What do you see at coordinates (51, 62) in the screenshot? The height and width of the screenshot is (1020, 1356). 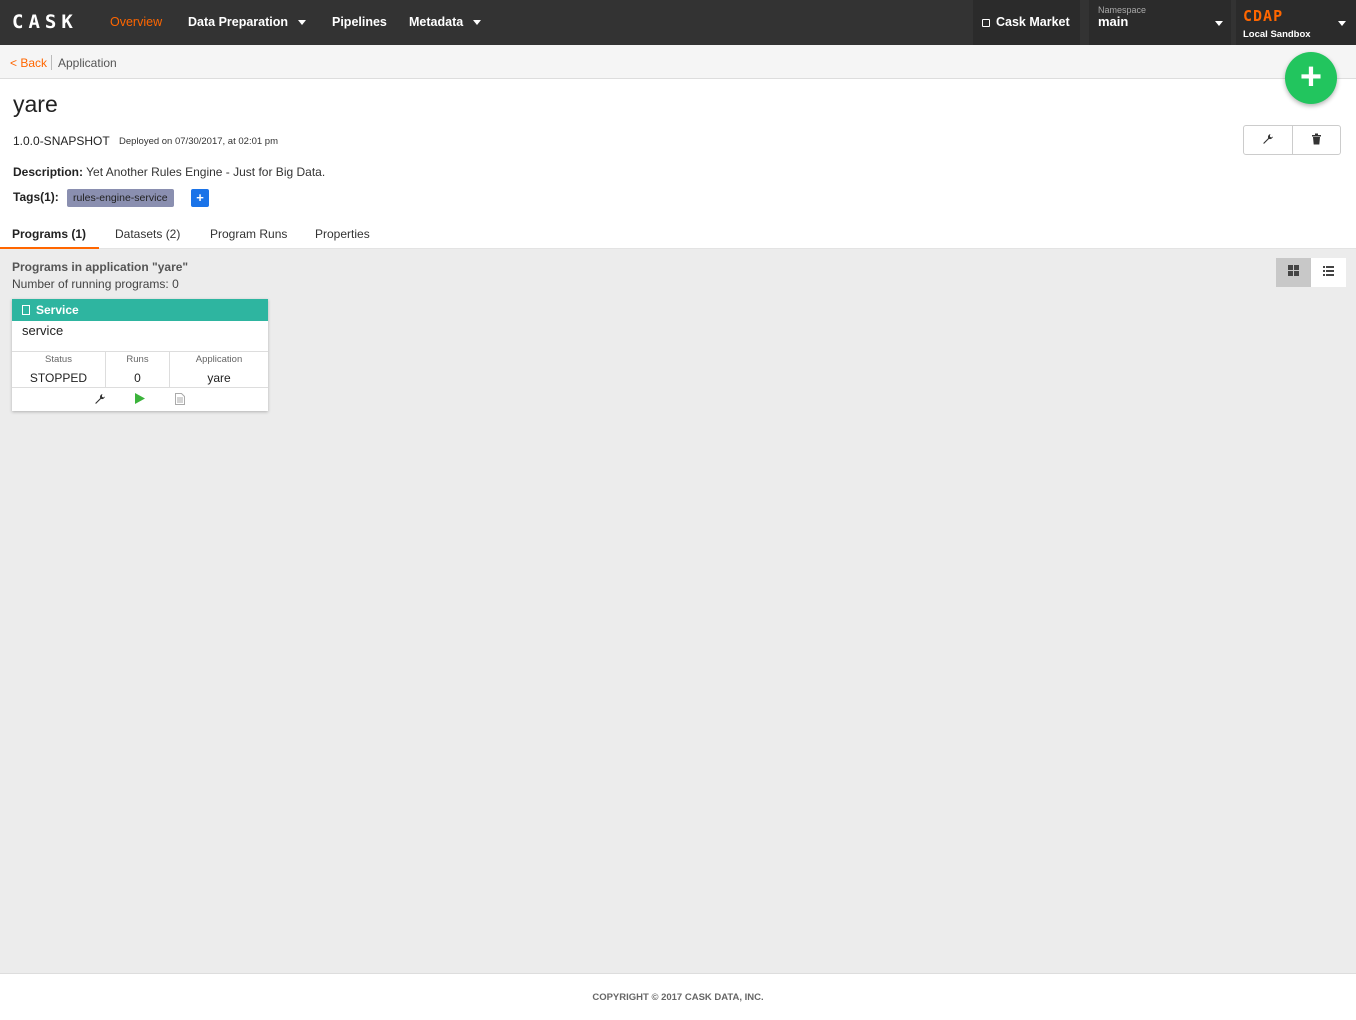 I see `breadcrumb-divider` at bounding box center [51, 62].